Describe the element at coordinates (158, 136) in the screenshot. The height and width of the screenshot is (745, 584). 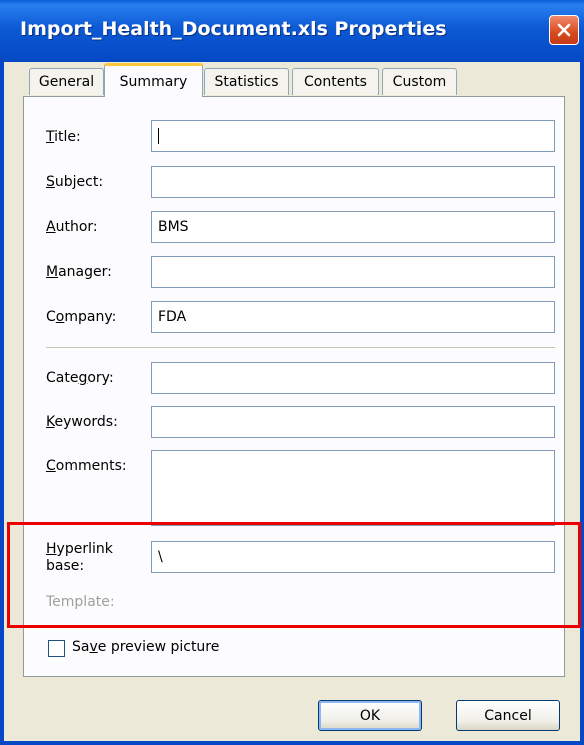
I see `text-cursor` at that location.